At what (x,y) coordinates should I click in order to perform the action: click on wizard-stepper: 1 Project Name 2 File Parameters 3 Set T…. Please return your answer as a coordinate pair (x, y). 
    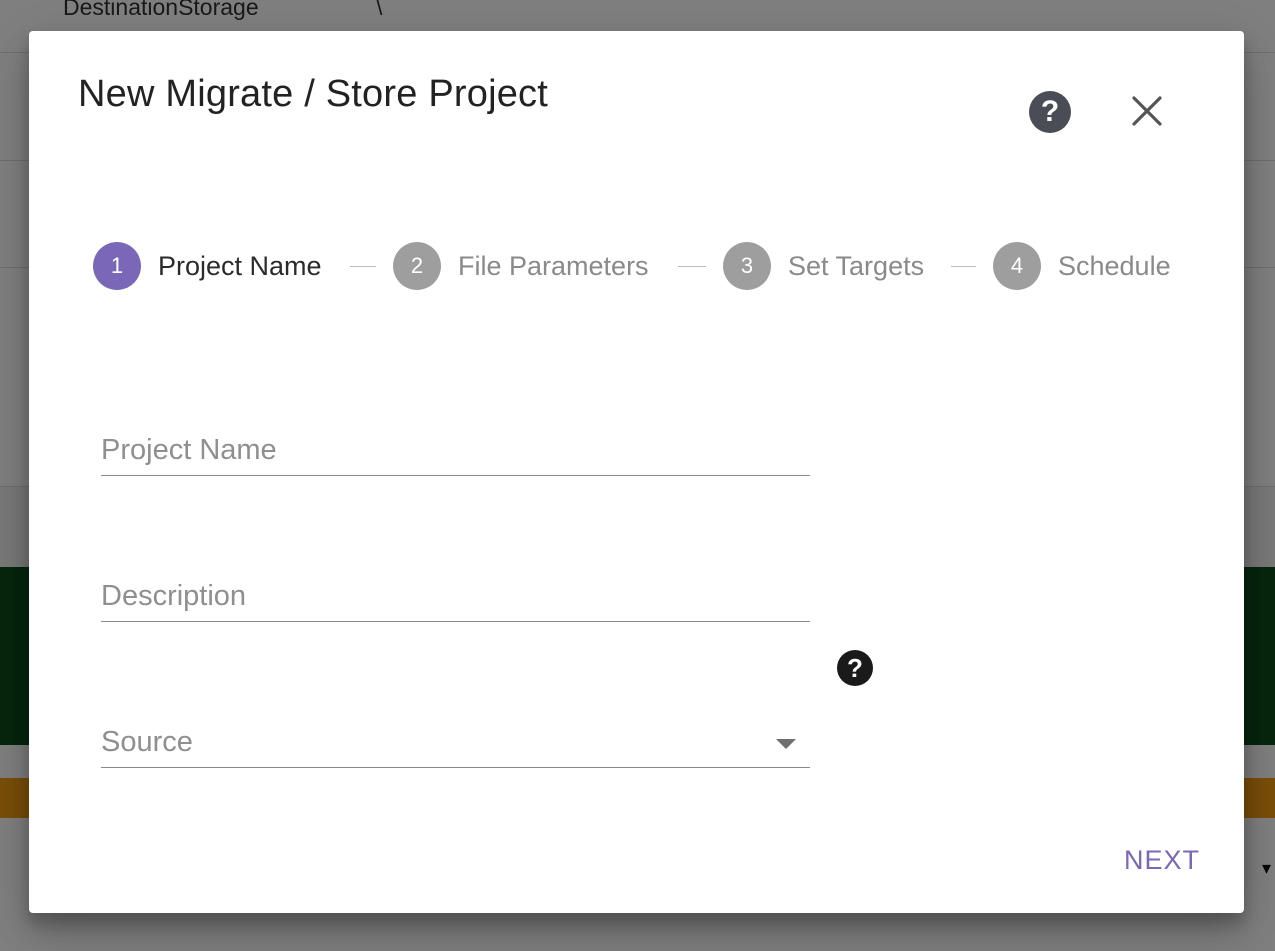
    Looking at the image, I should click on (653, 266).